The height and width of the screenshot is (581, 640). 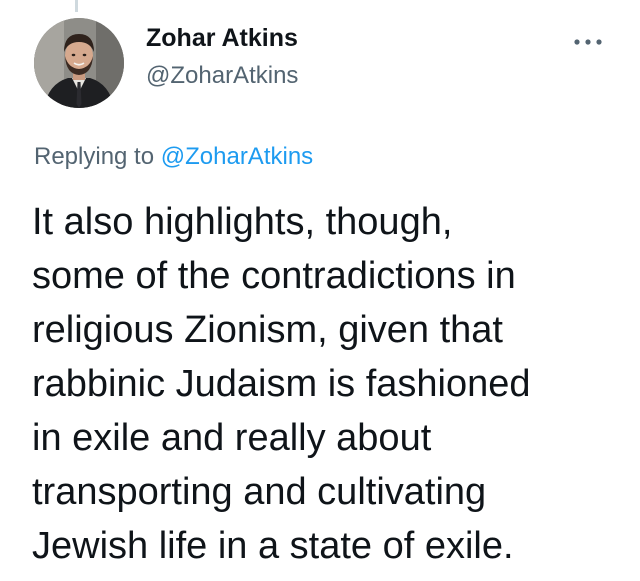 I want to click on more-options-button, so click(x=588, y=42).